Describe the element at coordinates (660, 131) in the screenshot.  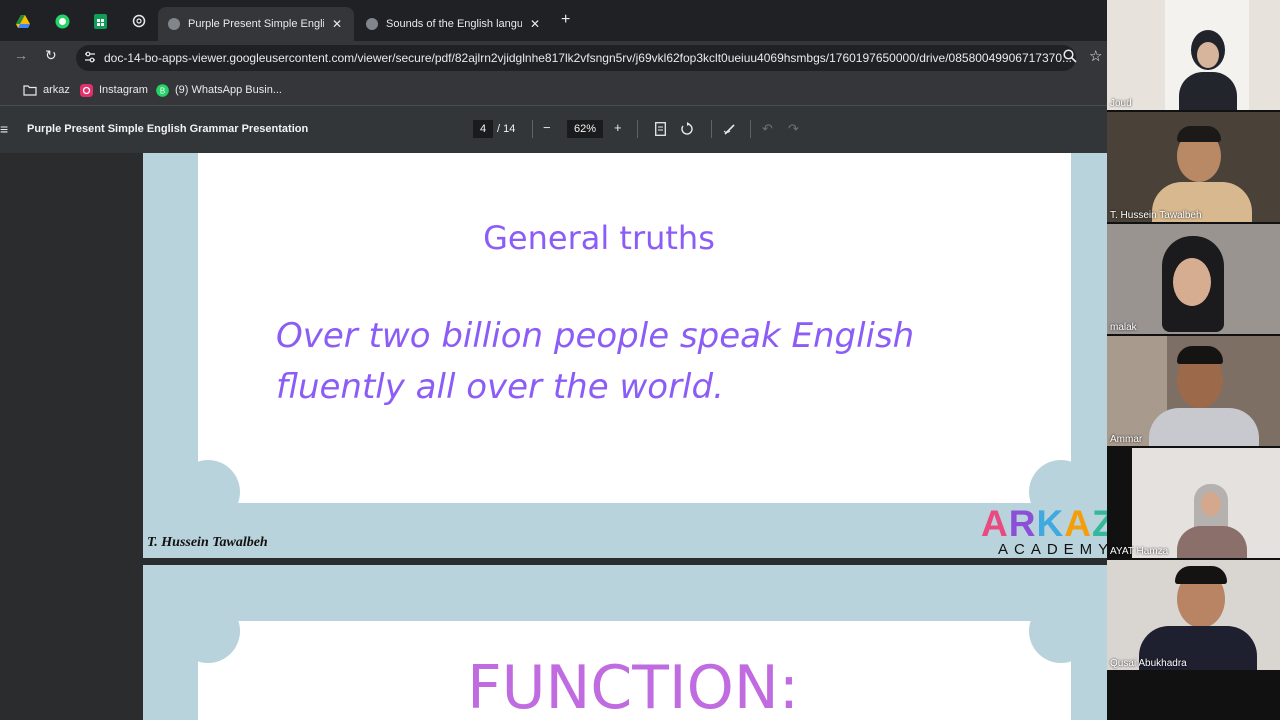
I see `fit-page-icon` at that location.